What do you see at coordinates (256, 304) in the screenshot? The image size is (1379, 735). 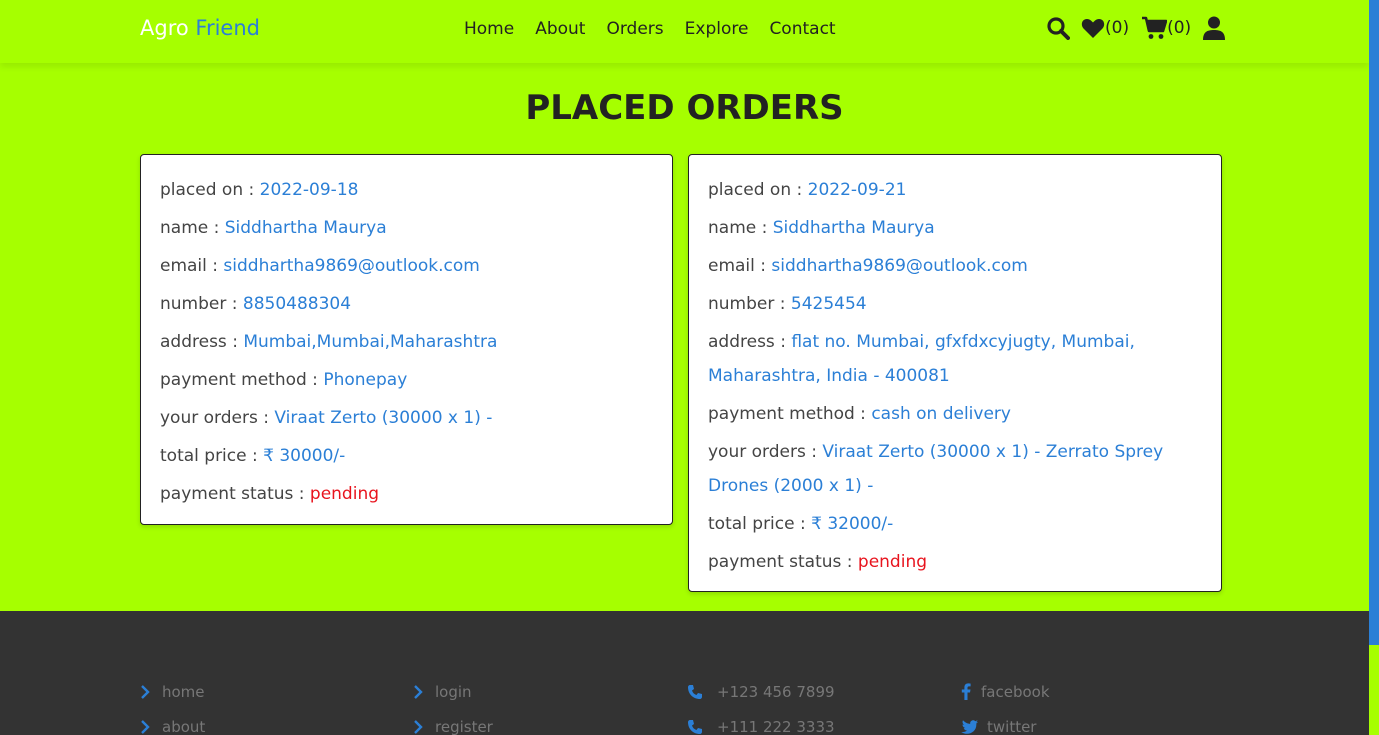 I see `number-row: number : 8850488304` at bounding box center [256, 304].